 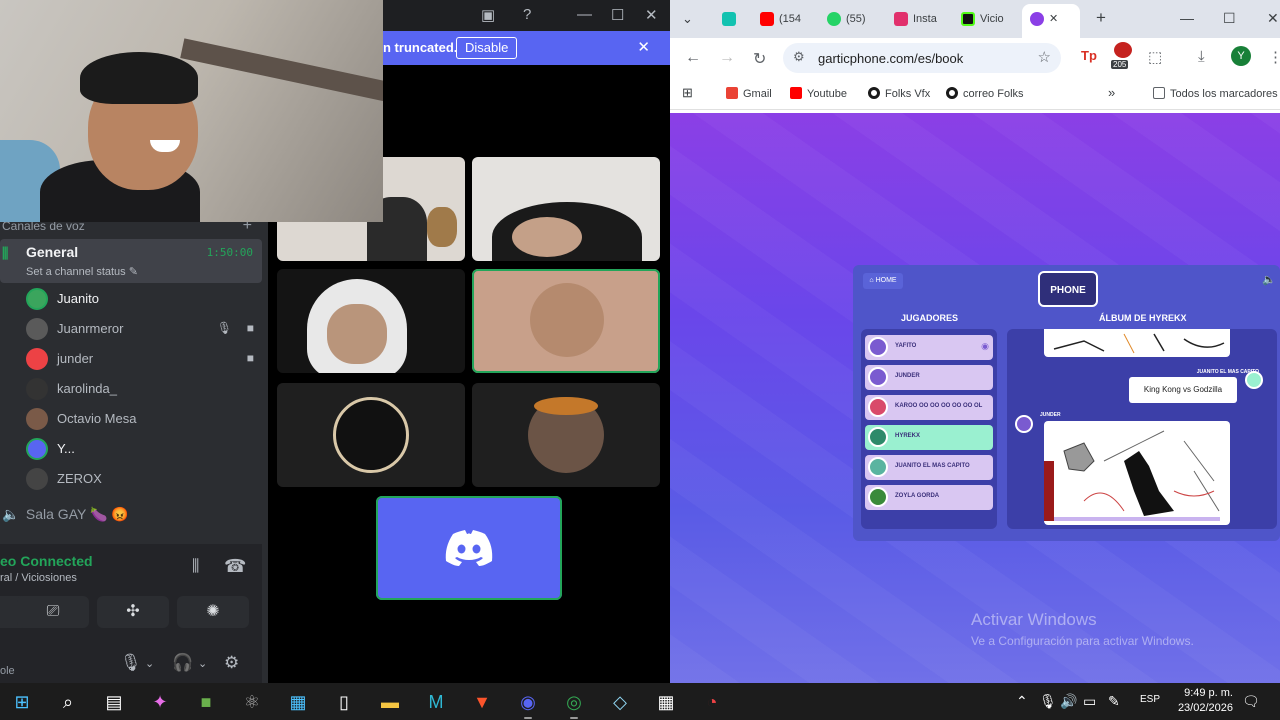 I want to click on tab: Insta, so click(x=915, y=19).